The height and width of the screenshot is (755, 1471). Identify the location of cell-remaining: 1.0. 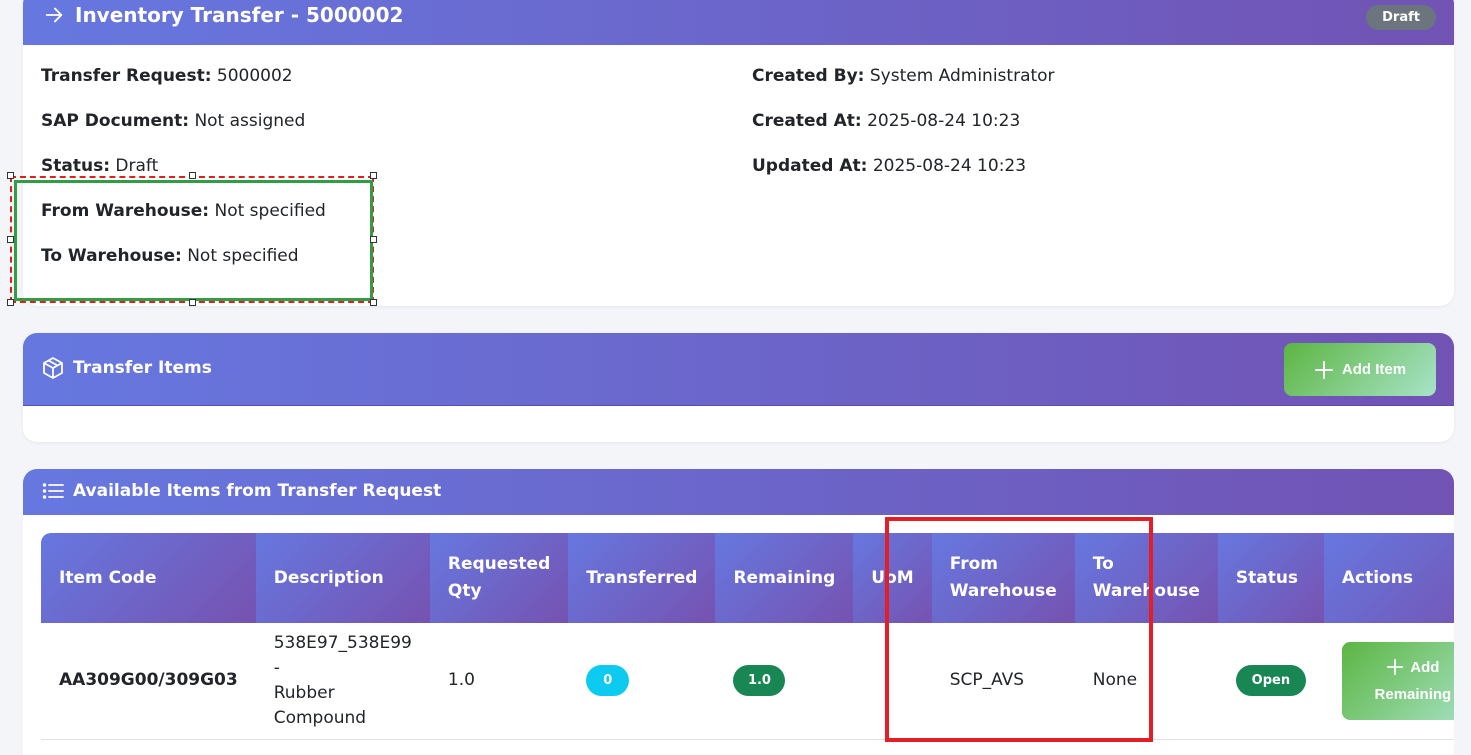
(784, 681).